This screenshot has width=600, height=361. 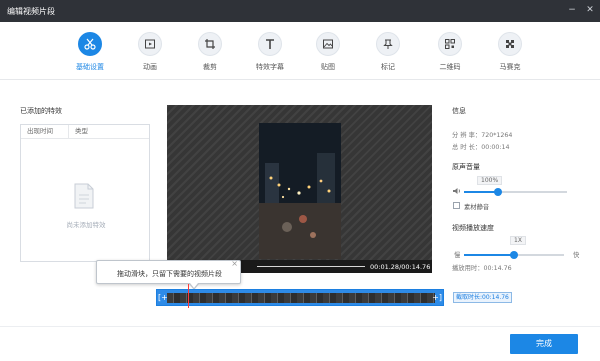 I want to click on effects-list: 出现时间 类型 尚未添加特效, so click(x=85, y=193).